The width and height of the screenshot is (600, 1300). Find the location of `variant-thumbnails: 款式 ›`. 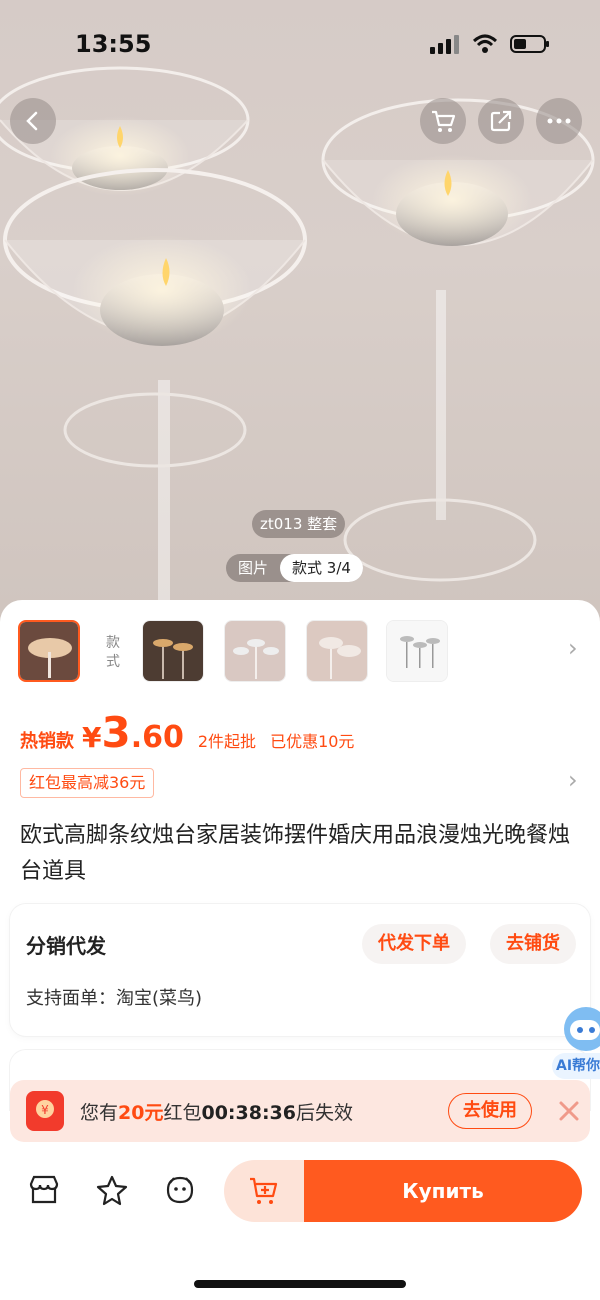

variant-thumbnails: 款式 › is located at coordinates (303, 653).